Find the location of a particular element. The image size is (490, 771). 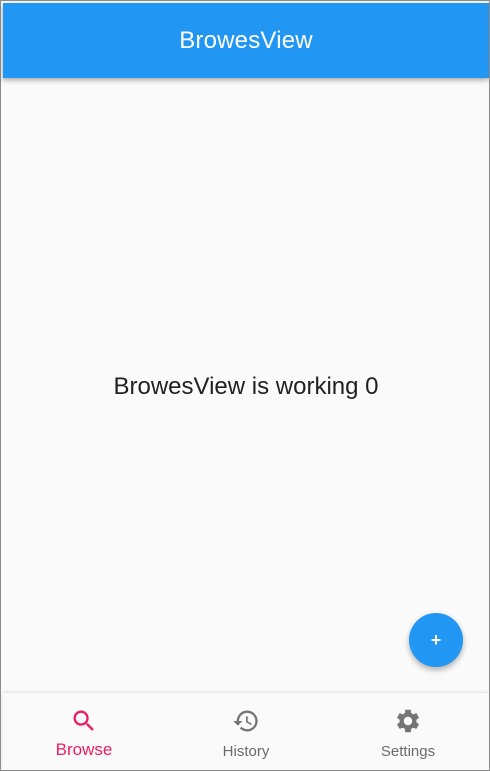

bottom-navigation-bar: Browse History Settings is located at coordinates (246, 731).